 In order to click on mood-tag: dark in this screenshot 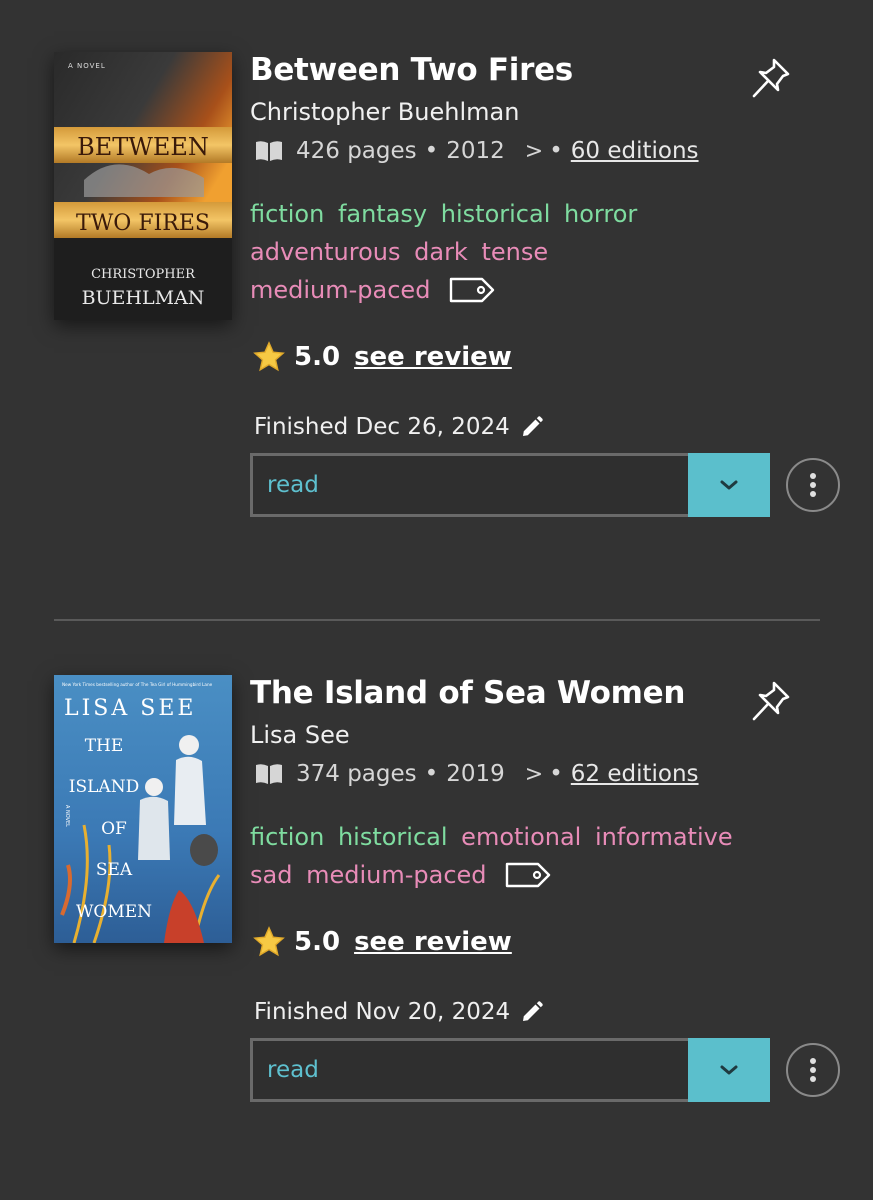, I will do `click(441, 252)`.